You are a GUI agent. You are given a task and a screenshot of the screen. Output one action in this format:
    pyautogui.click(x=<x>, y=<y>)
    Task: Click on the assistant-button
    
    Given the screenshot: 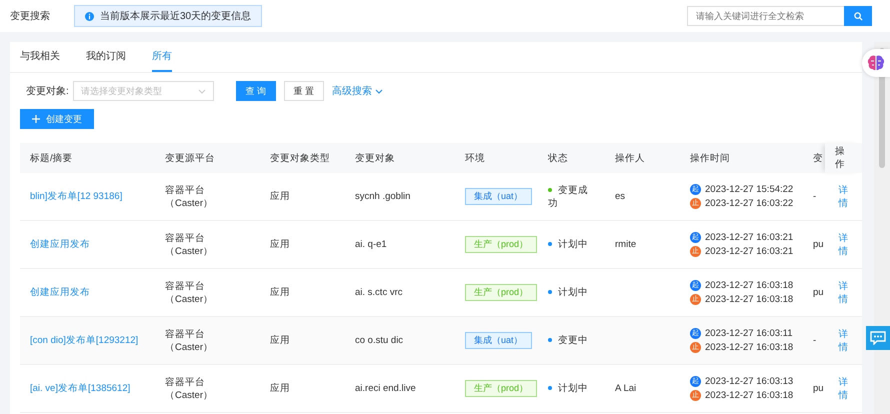 What is the action you would take?
    pyautogui.click(x=876, y=63)
    